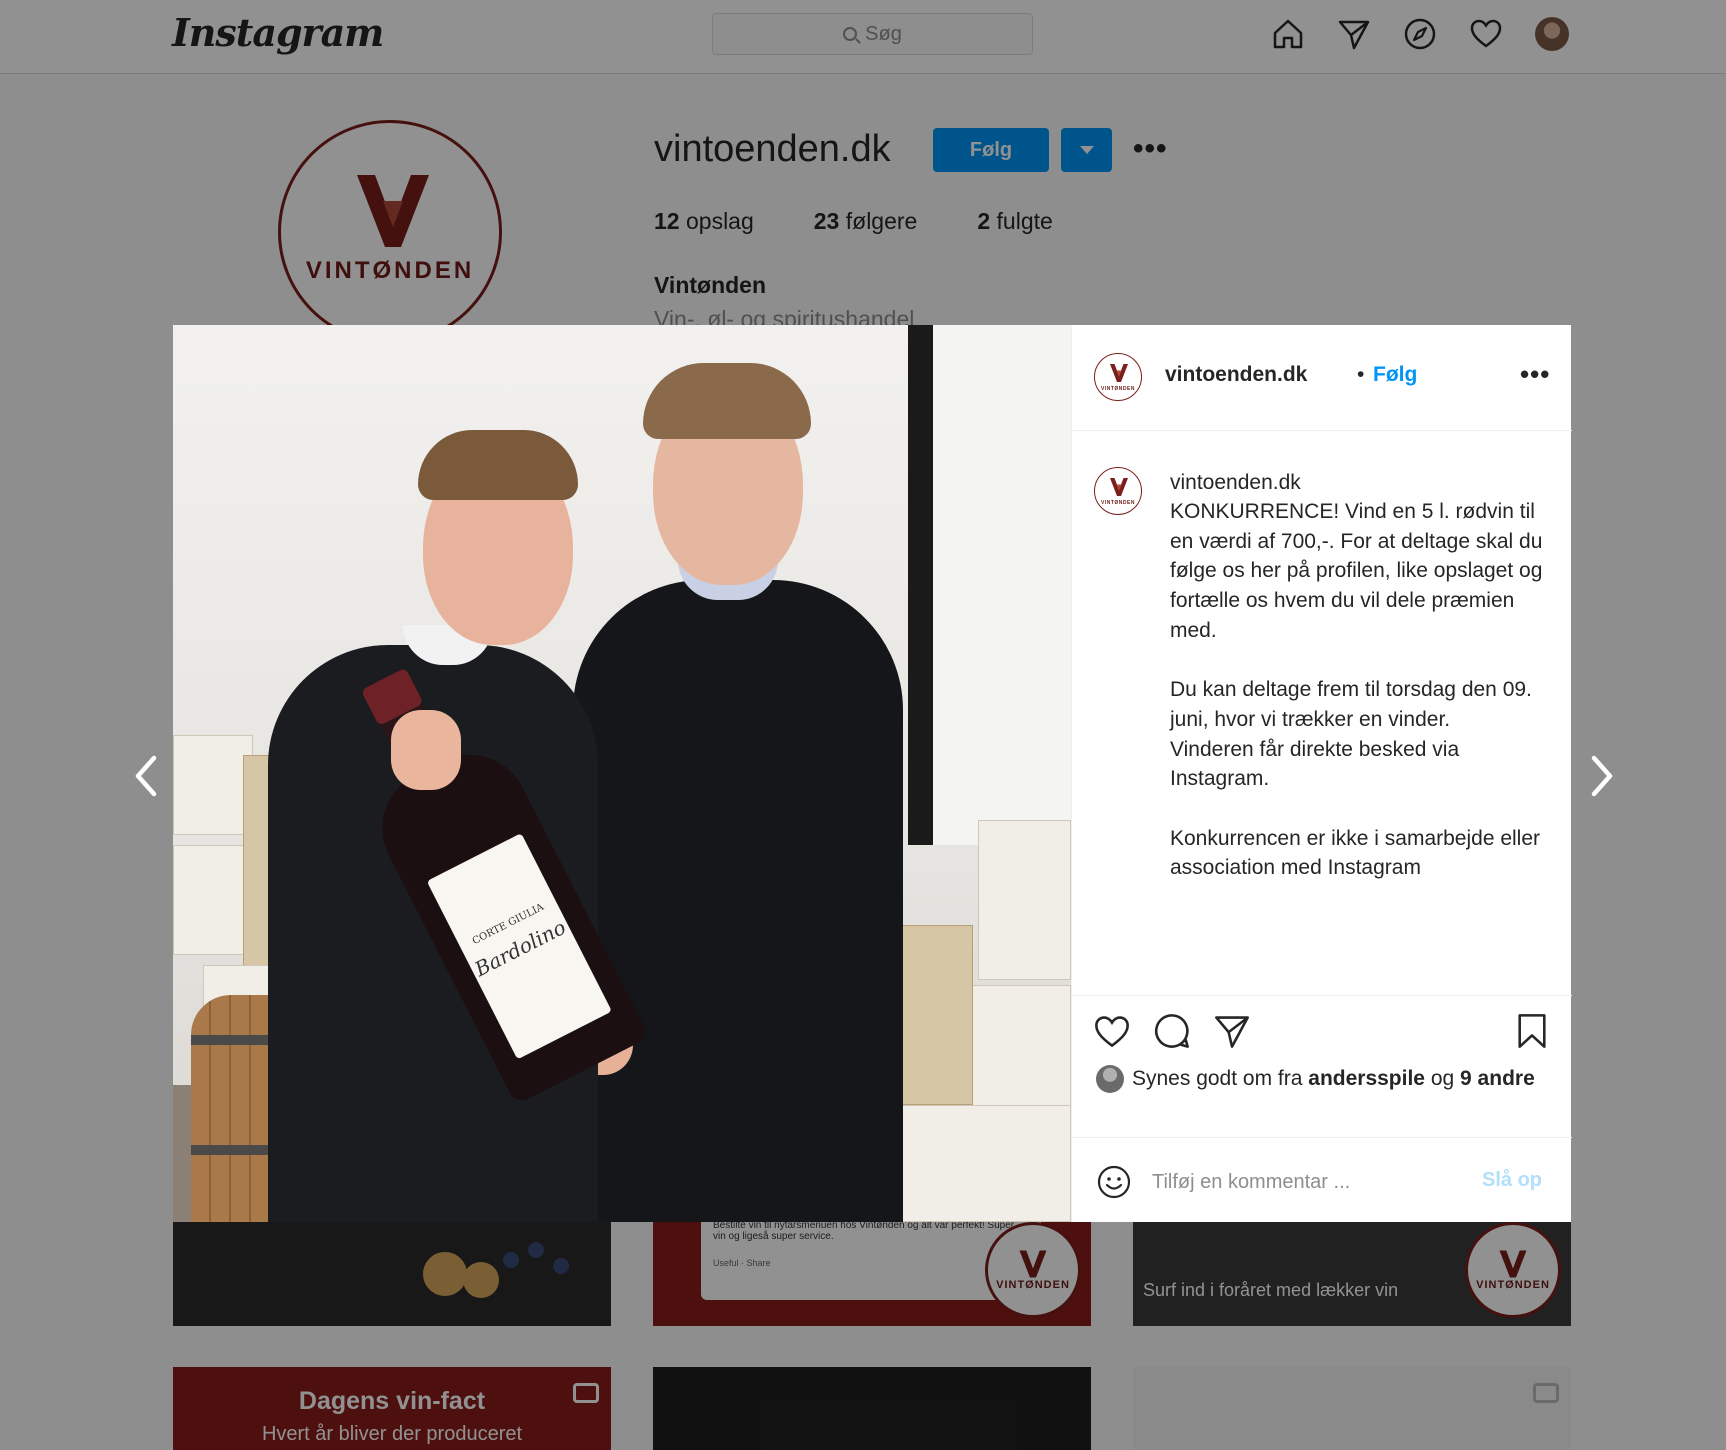  Describe the element at coordinates (1217, 1078) in the screenshot. I see `likes-prefix: Synes godt om fra` at that location.